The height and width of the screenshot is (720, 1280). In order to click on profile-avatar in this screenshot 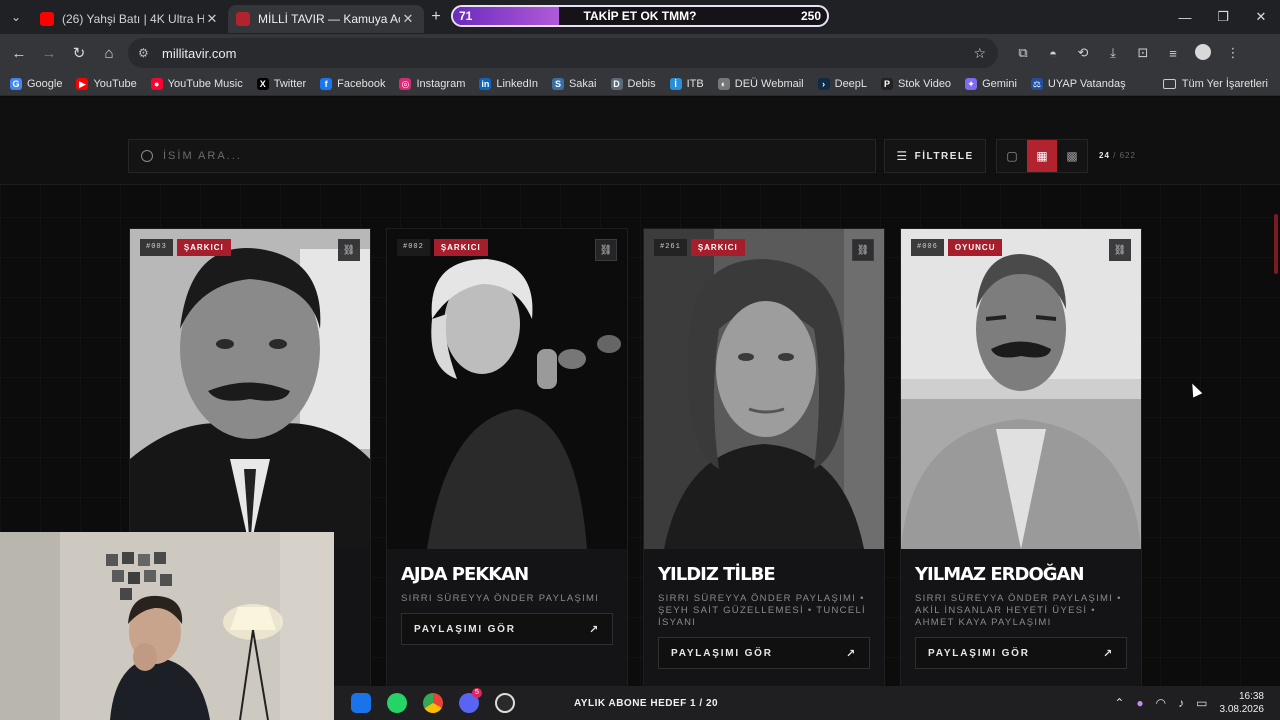, I will do `click(1203, 53)`.